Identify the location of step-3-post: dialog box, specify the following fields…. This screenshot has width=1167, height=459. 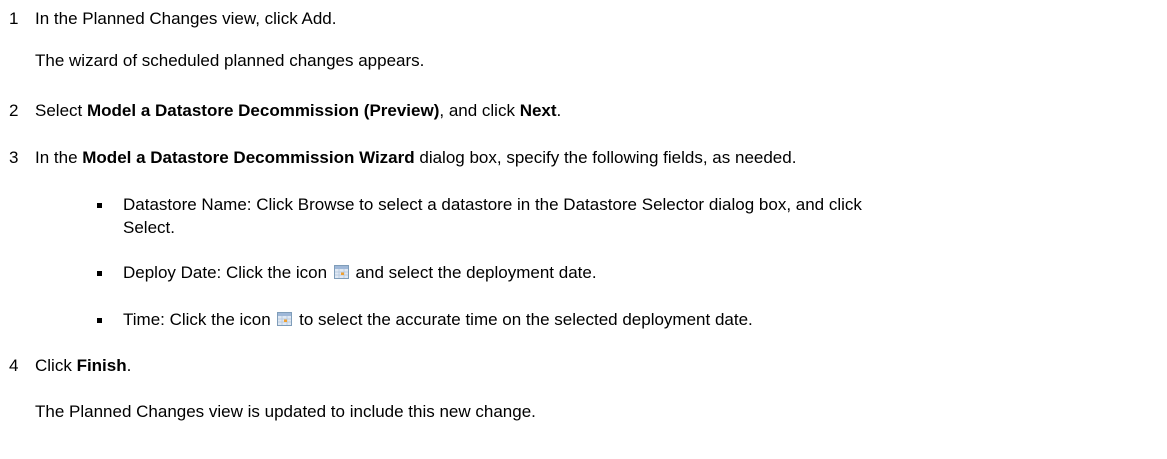
(605, 157).